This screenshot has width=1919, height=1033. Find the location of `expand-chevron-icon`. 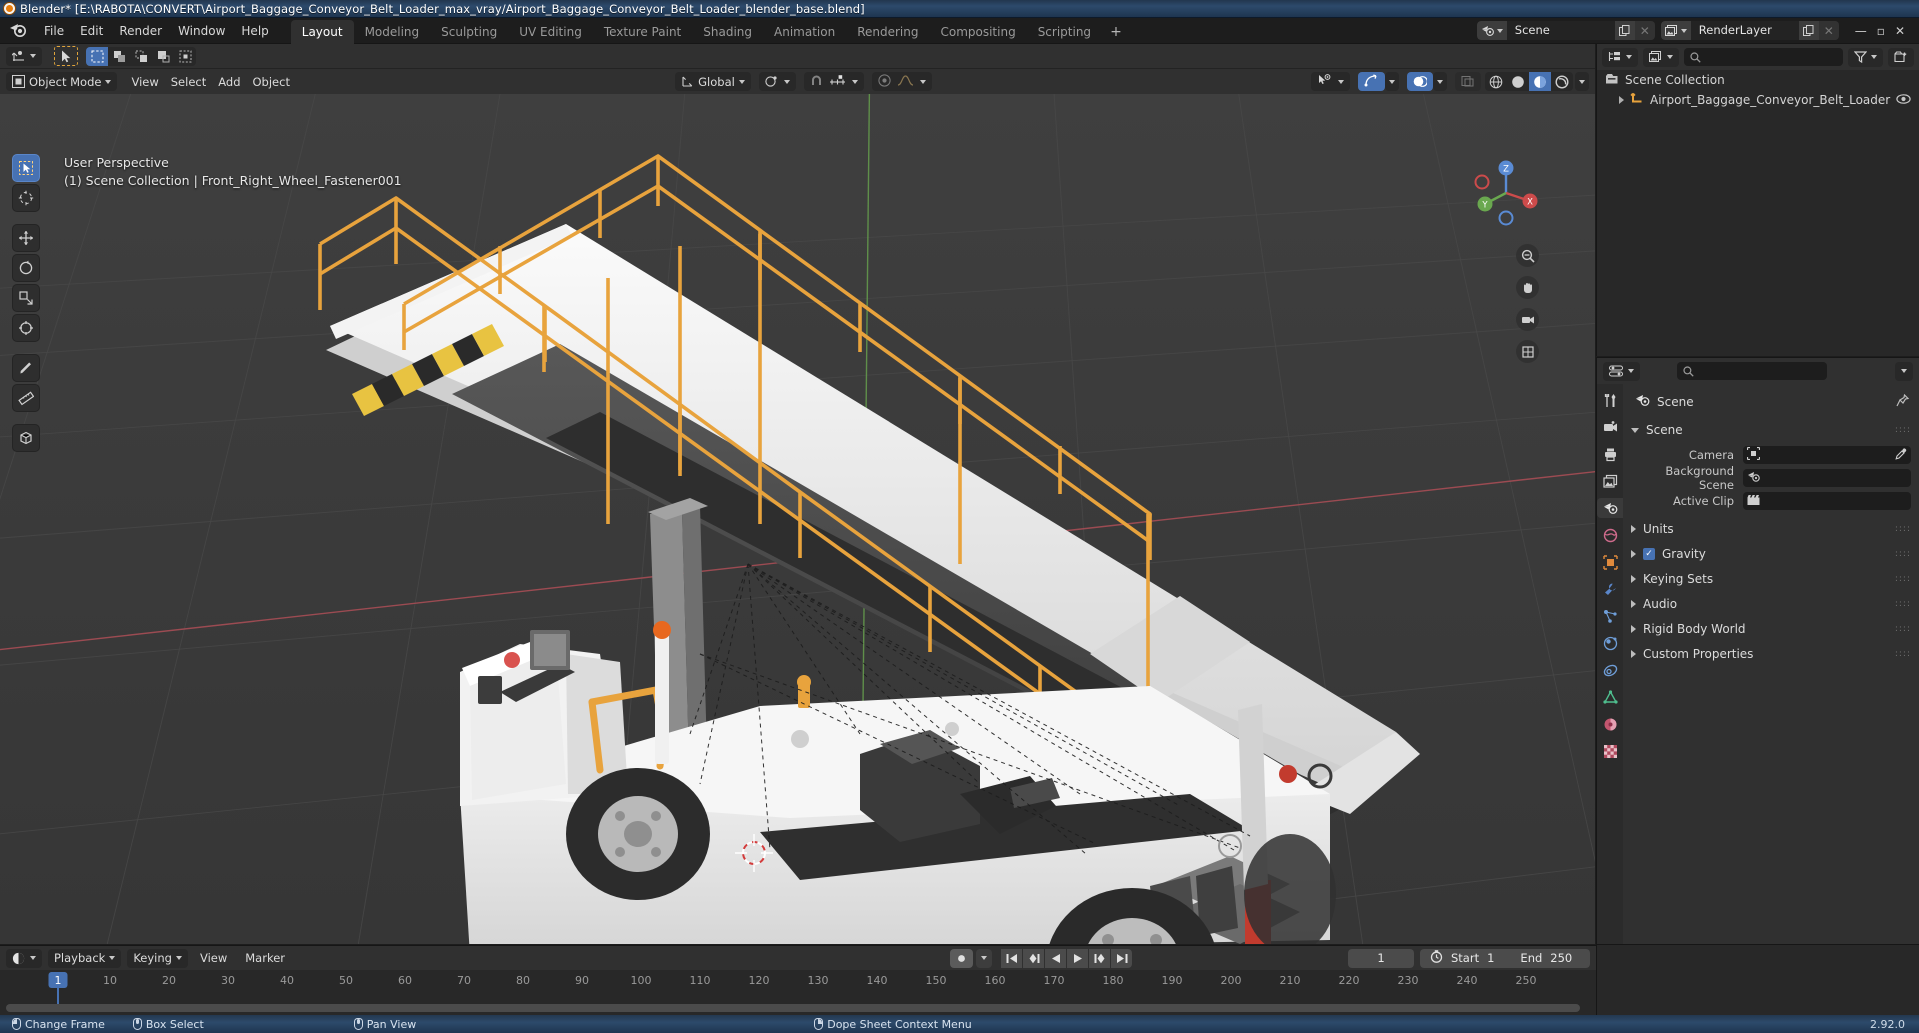

expand-chevron-icon is located at coordinates (1621, 100).